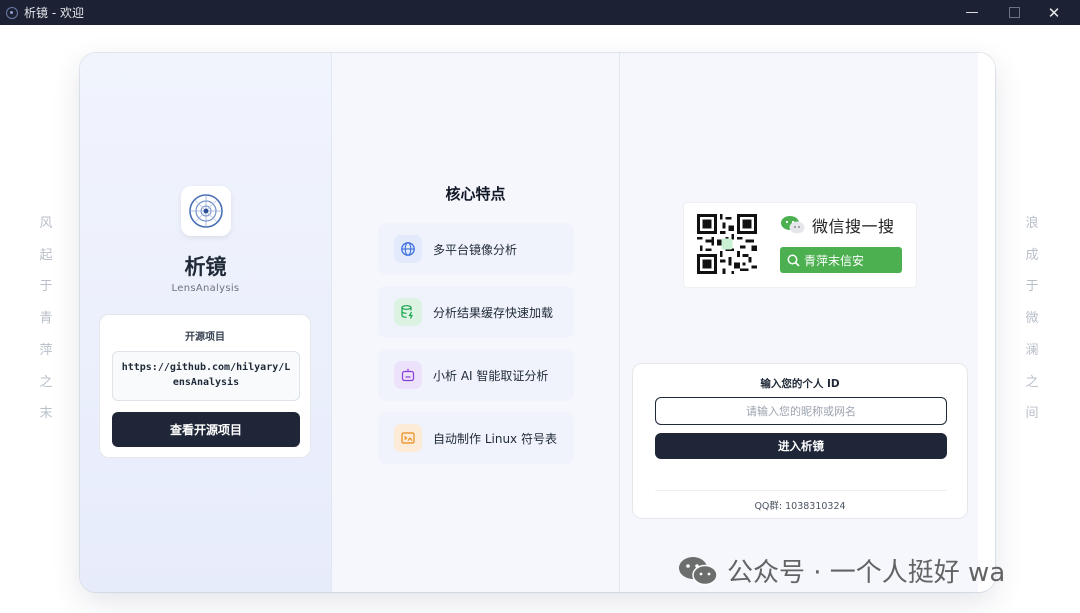 This screenshot has height=613, width=1080. Describe the element at coordinates (206, 429) in the screenshot. I see `view-project-button: 查看开源项目` at that location.